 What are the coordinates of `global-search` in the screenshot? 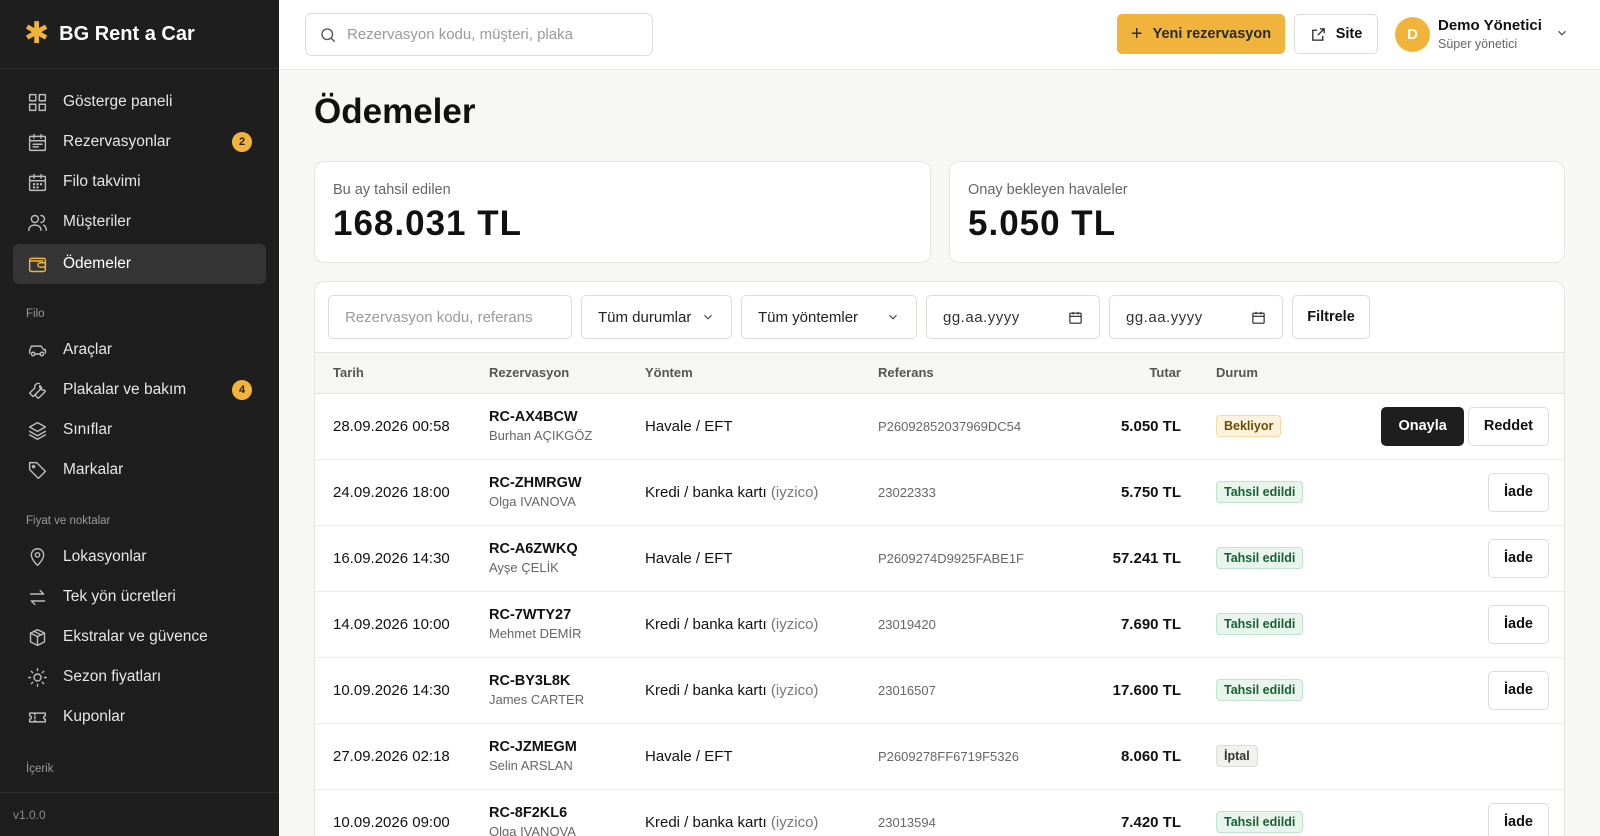 It's located at (479, 34).